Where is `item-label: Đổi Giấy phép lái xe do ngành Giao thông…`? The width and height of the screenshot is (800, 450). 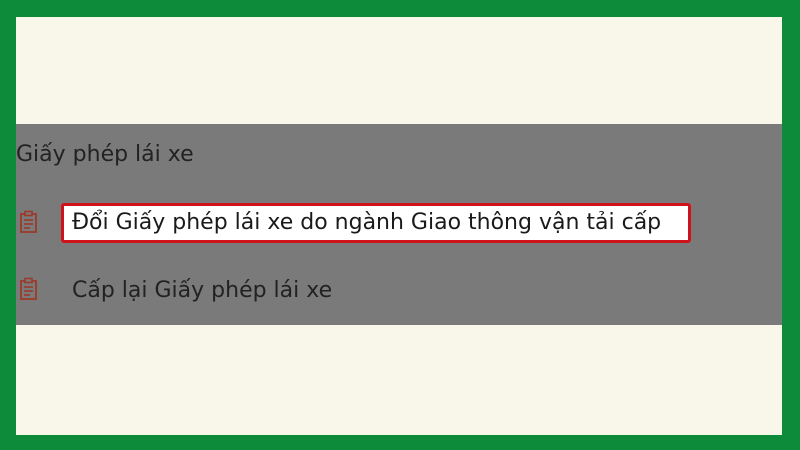 item-label: Đổi Giấy phép lái xe do ngành Giao thông… is located at coordinates (366, 222).